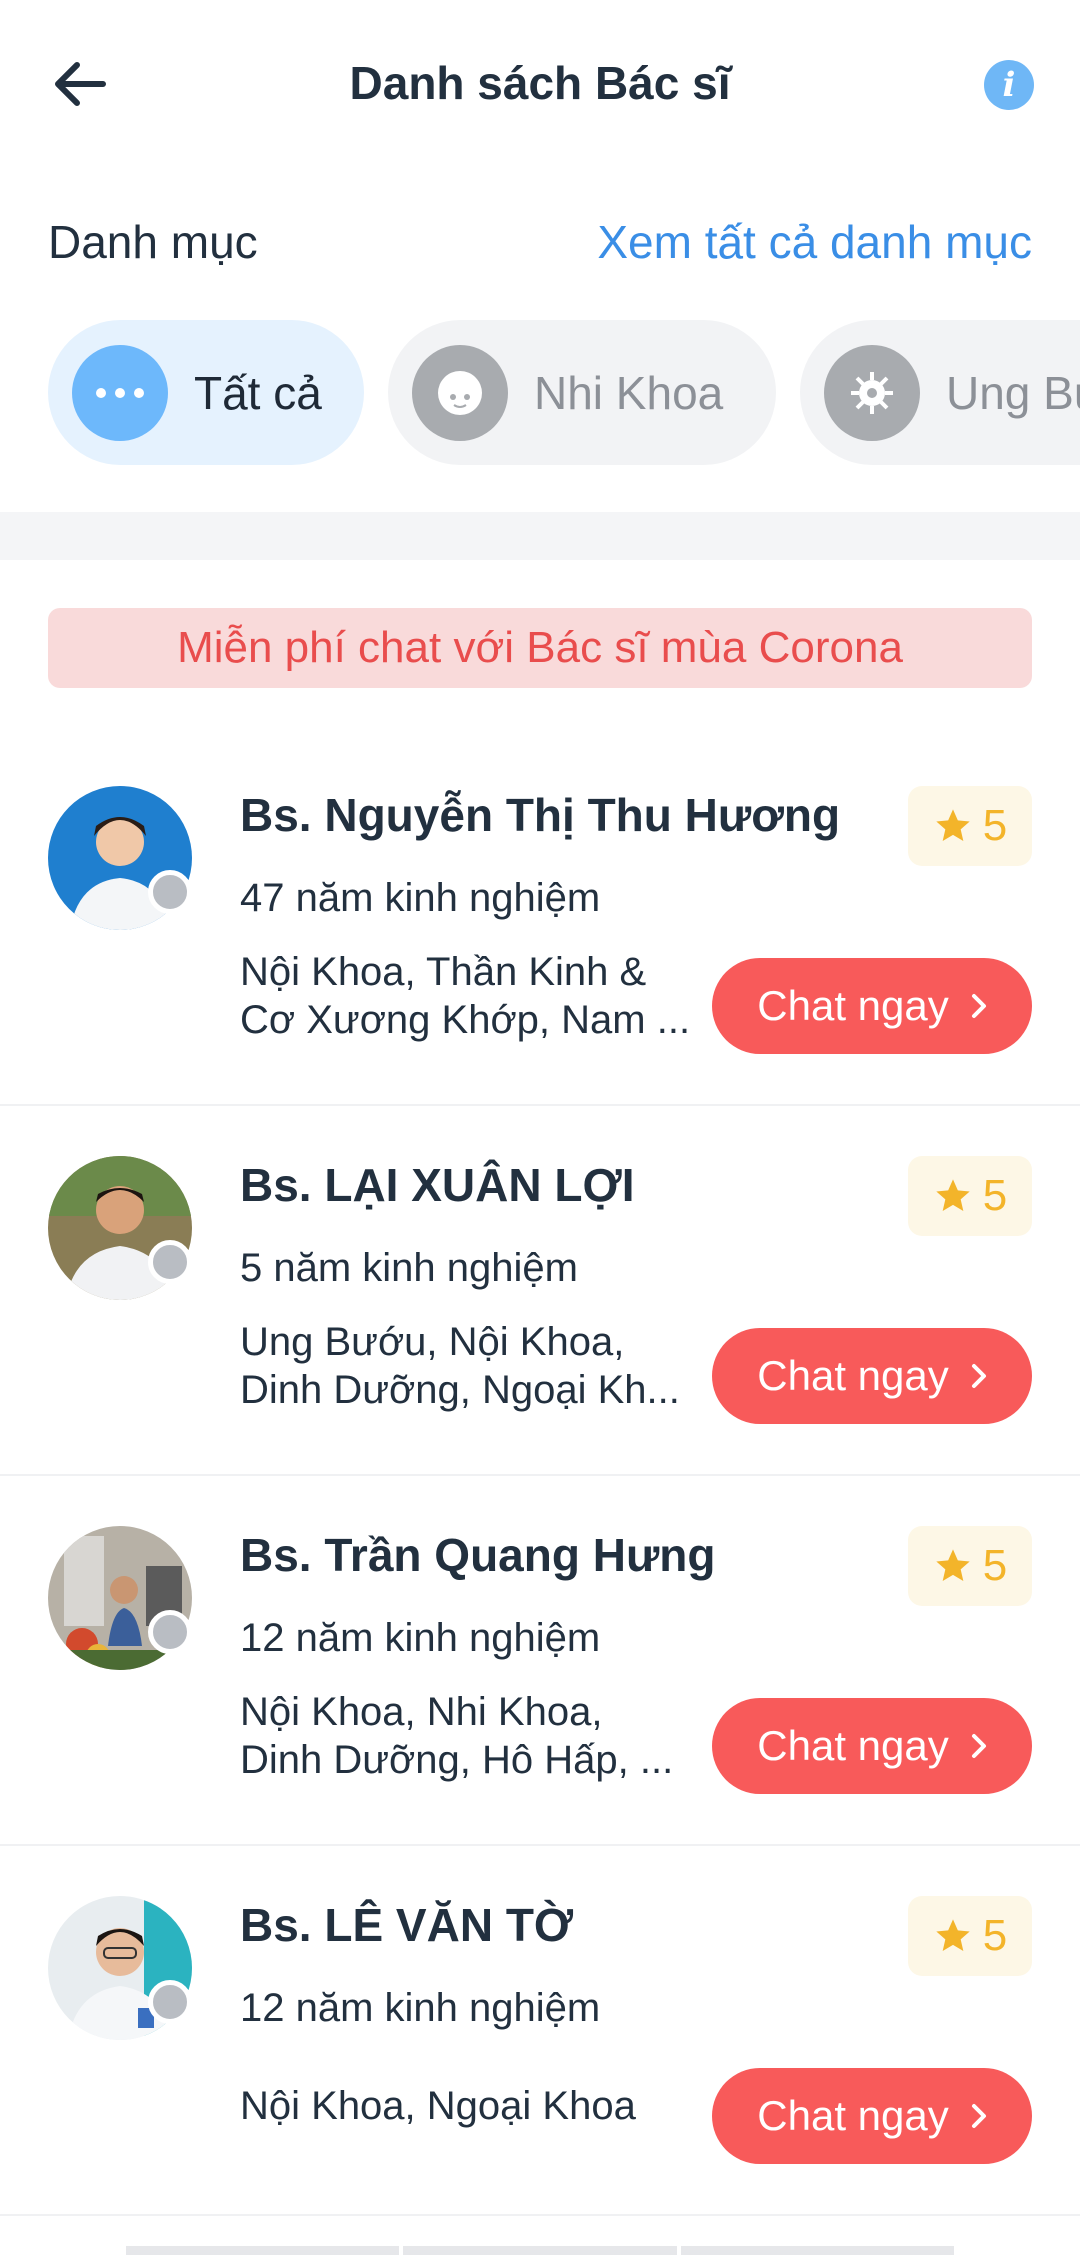  Describe the element at coordinates (443, 972) in the screenshot. I see `specialties-line: Nội Khoa, Thần Kinh &` at that location.